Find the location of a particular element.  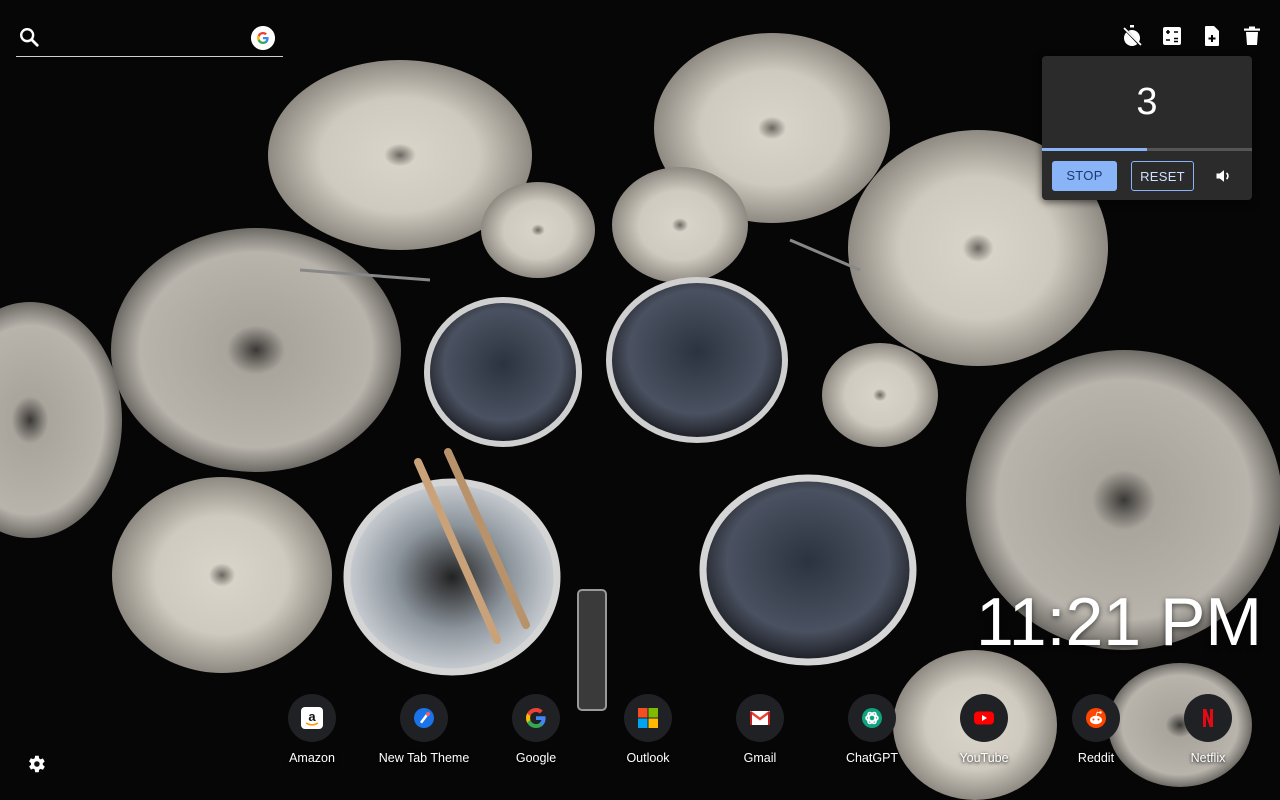

shortcut-netflix: Netflix is located at coordinates (1208, 729).